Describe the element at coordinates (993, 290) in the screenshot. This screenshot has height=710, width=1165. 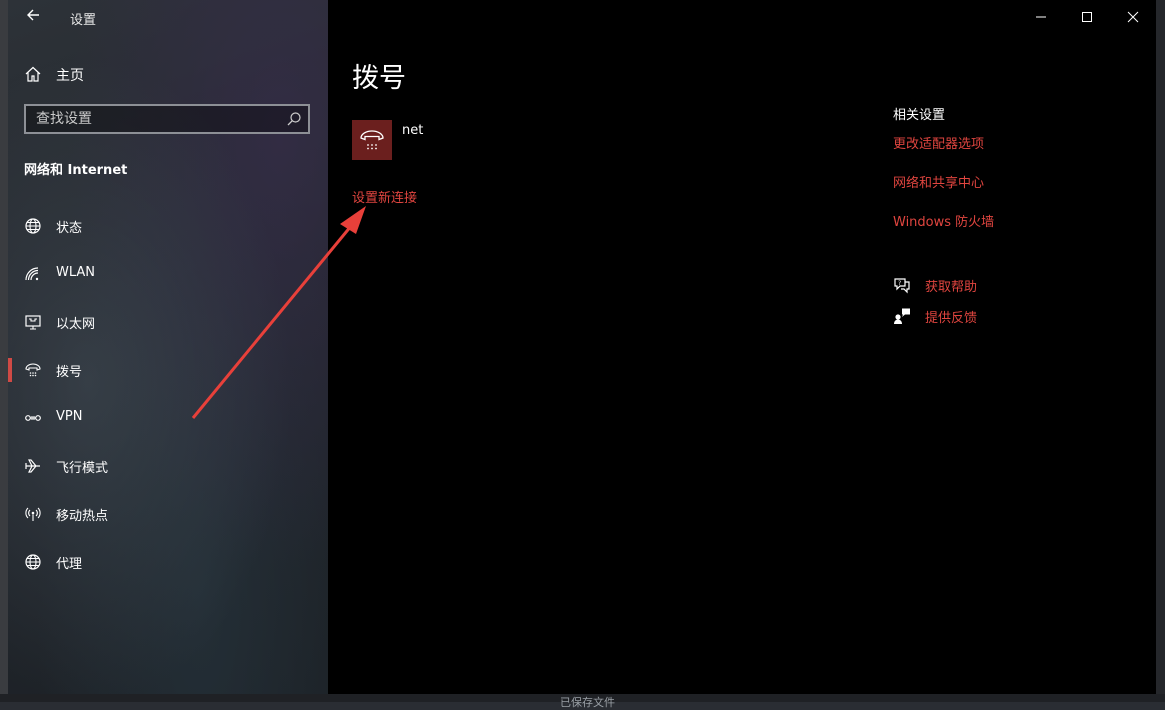
I see `get-help-link: ? 获取帮助` at that location.